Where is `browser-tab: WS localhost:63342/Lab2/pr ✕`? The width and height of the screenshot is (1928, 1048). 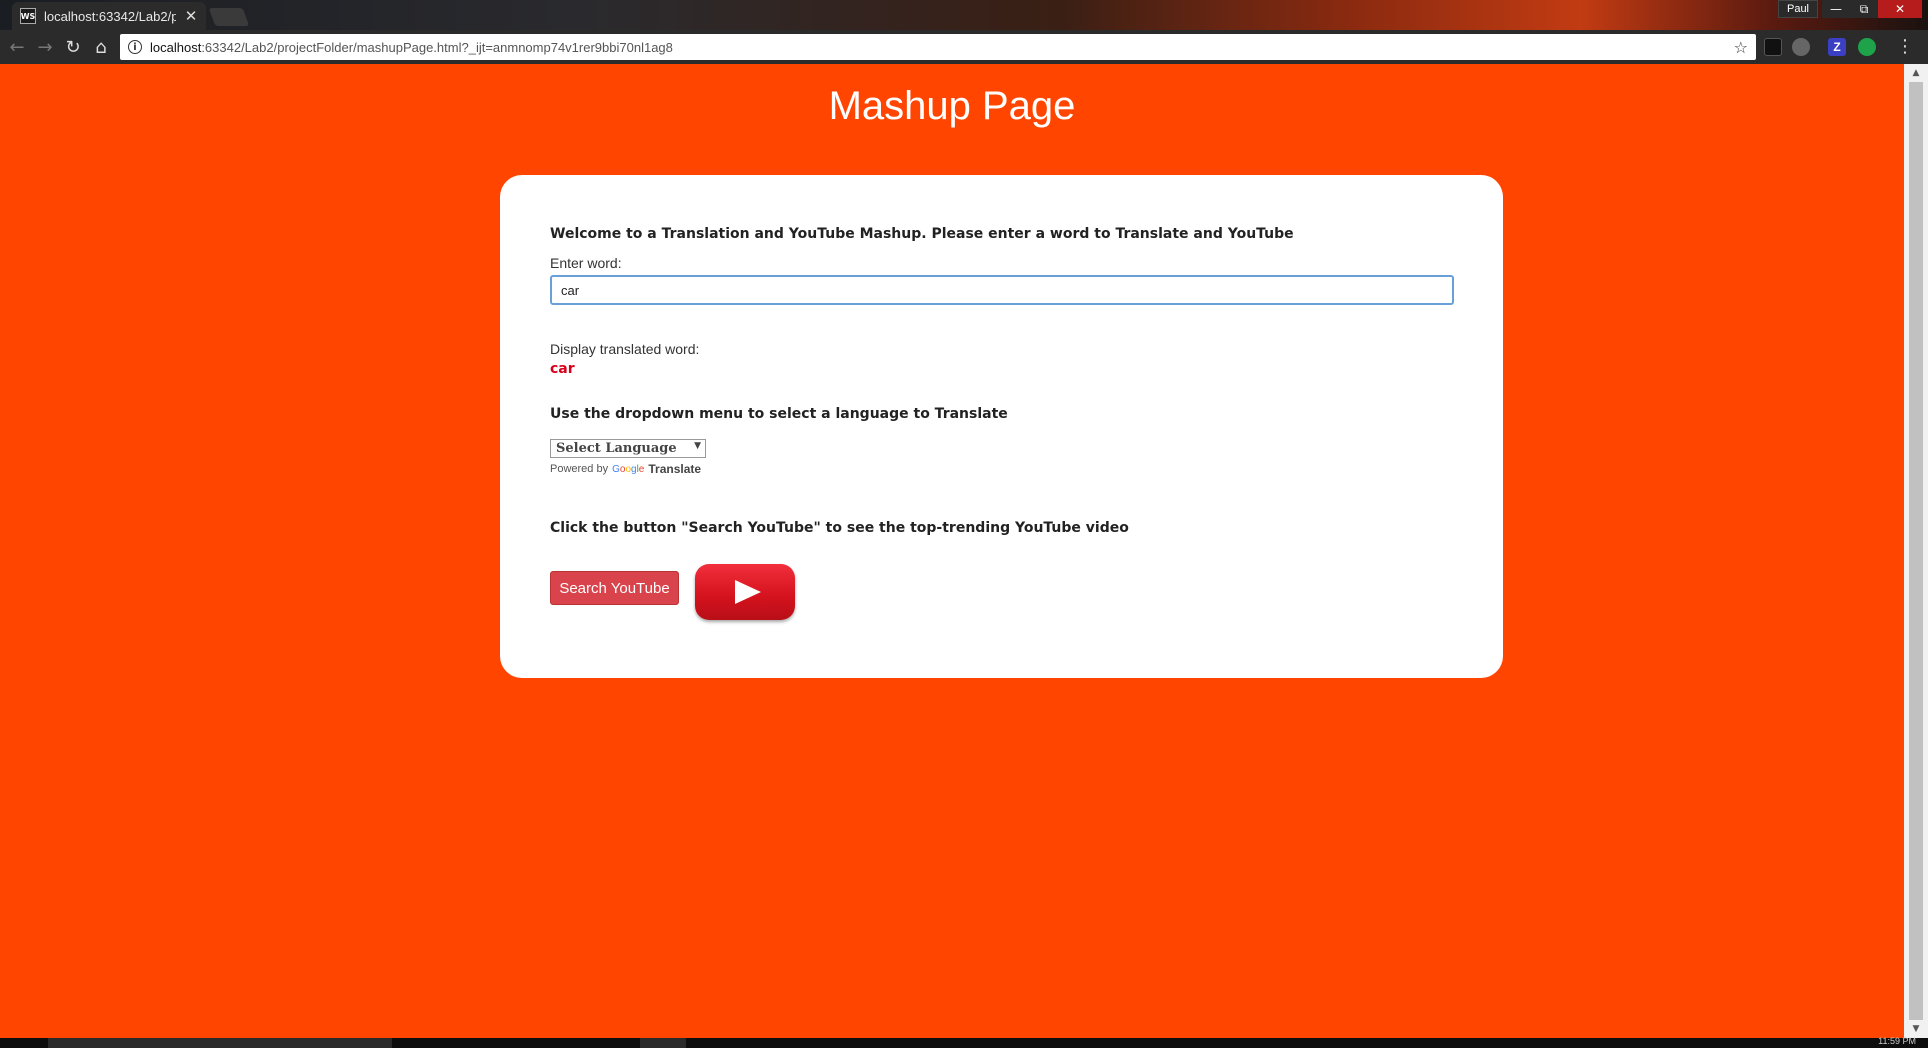 browser-tab: WS localhost:63342/Lab2/pr ✕ is located at coordinates (109, 16).